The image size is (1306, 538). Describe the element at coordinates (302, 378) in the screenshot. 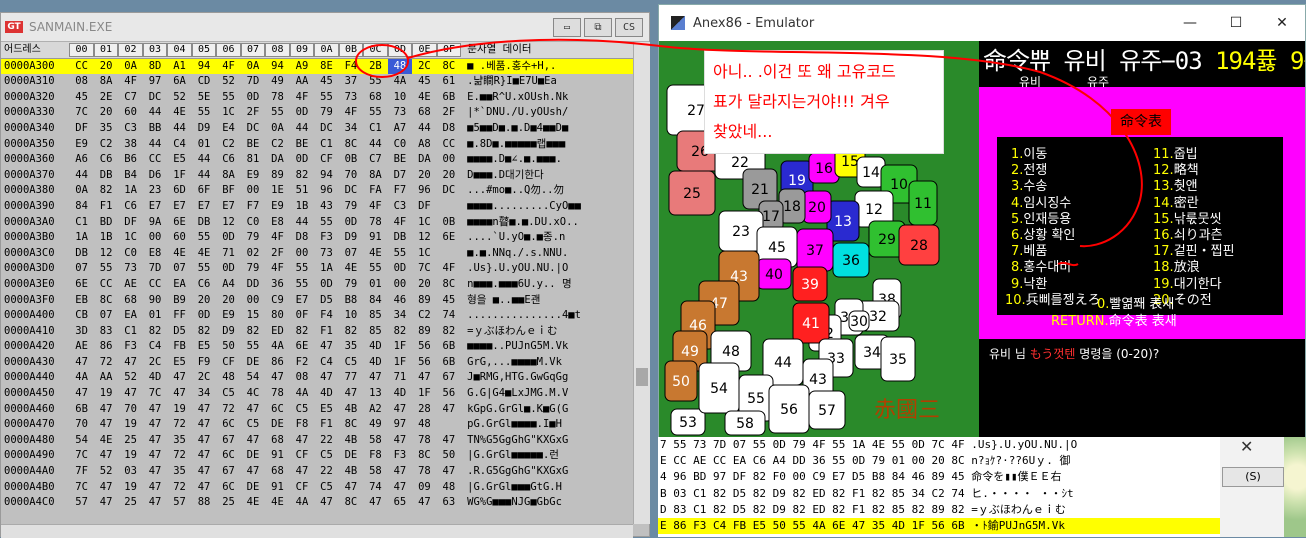

I see `hex-byte: 08` at that location.